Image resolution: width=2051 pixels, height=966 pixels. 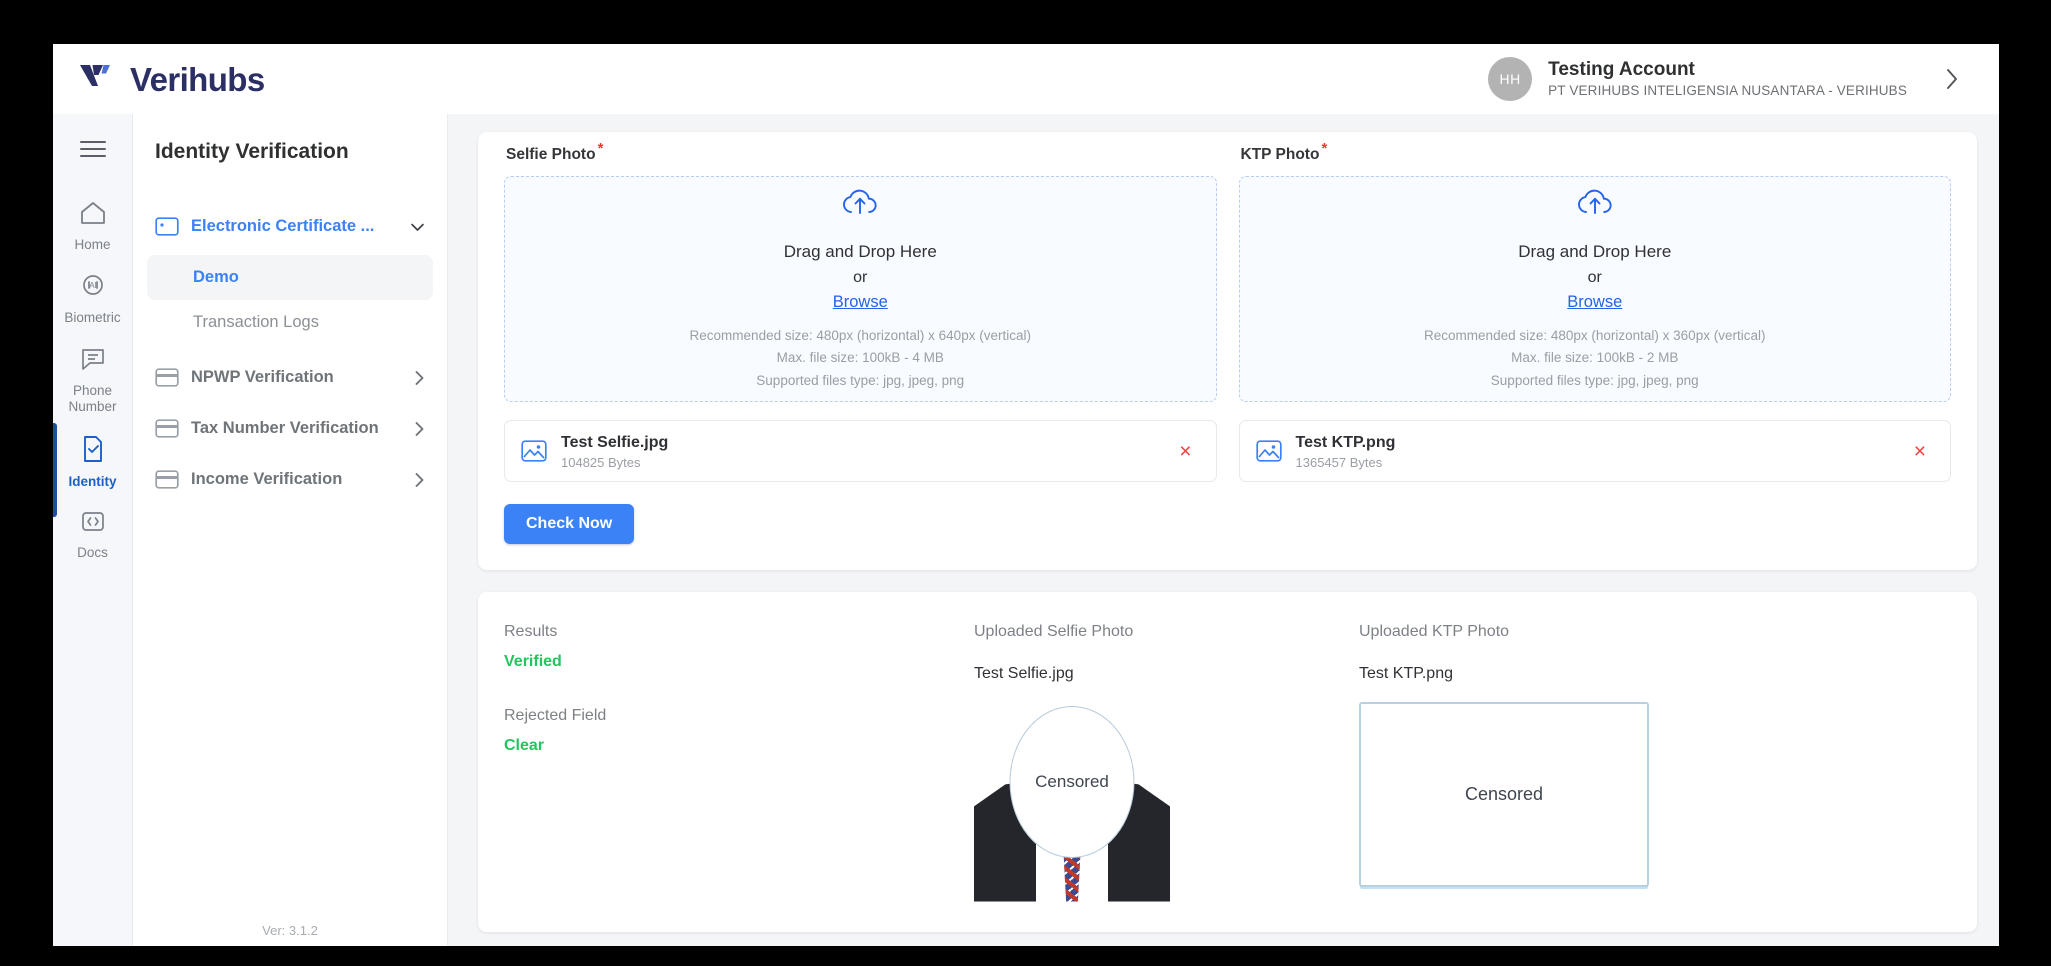 I want to click on code-brackets-icon, so click(x=93, y=524).